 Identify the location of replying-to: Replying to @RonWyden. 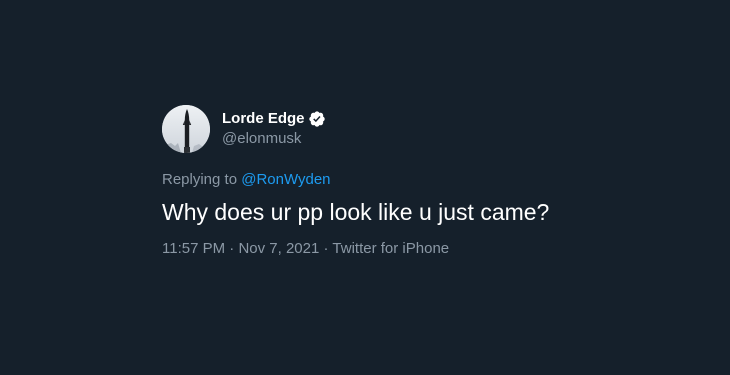
(422, 180).